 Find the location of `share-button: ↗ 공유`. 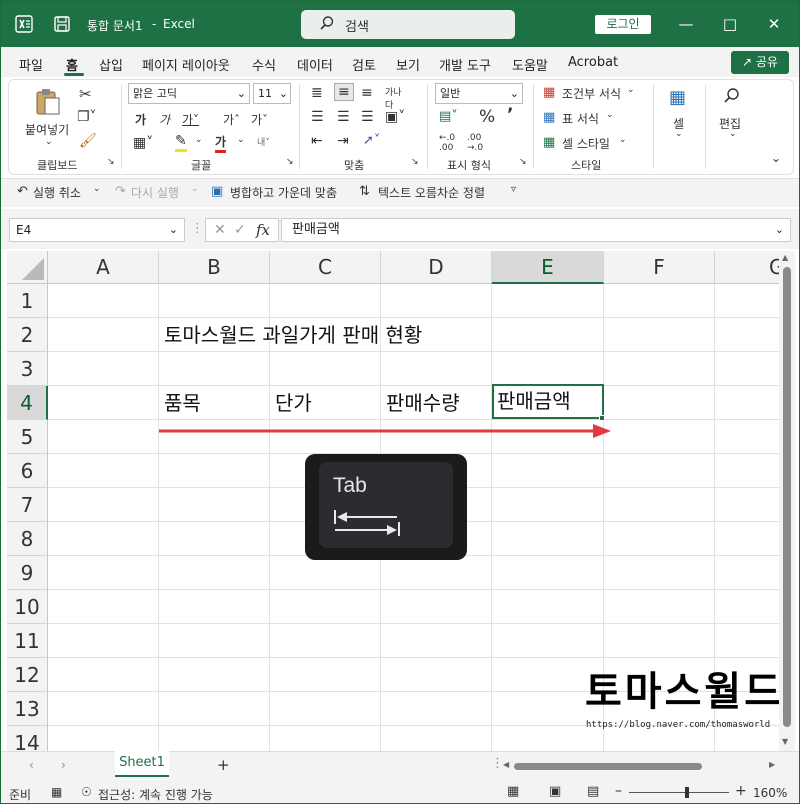

share-button: ↗ 공유 is located at coordinates (760, 62).